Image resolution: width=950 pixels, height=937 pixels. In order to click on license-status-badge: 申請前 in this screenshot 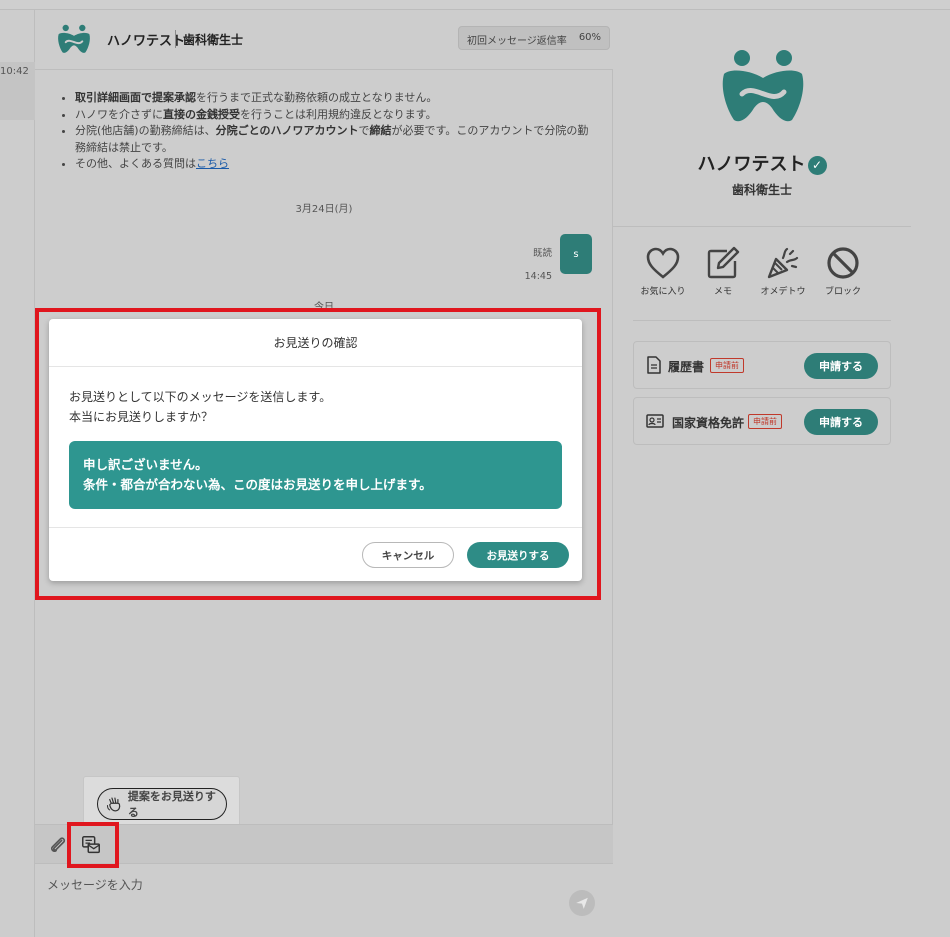, I will do `click(765, 421)`.